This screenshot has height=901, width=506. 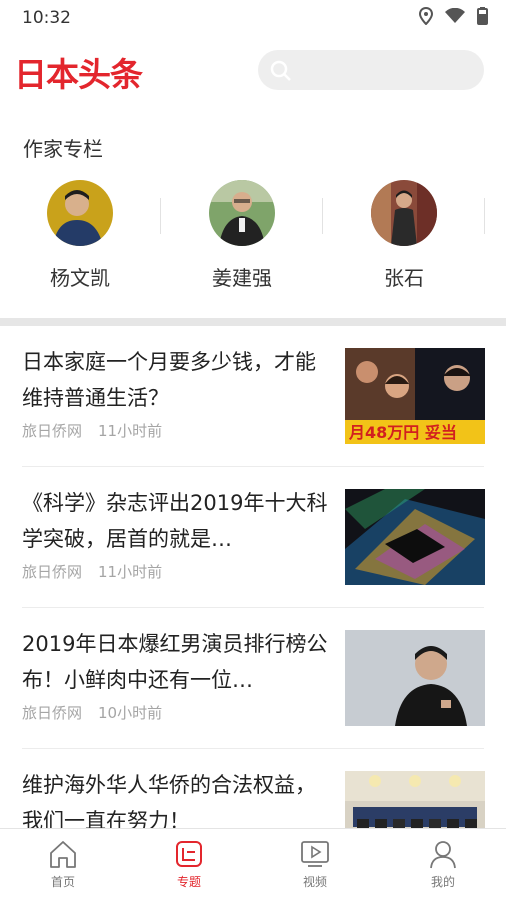 I want to click on status-time: 10:32, so click(x=46, y=18).